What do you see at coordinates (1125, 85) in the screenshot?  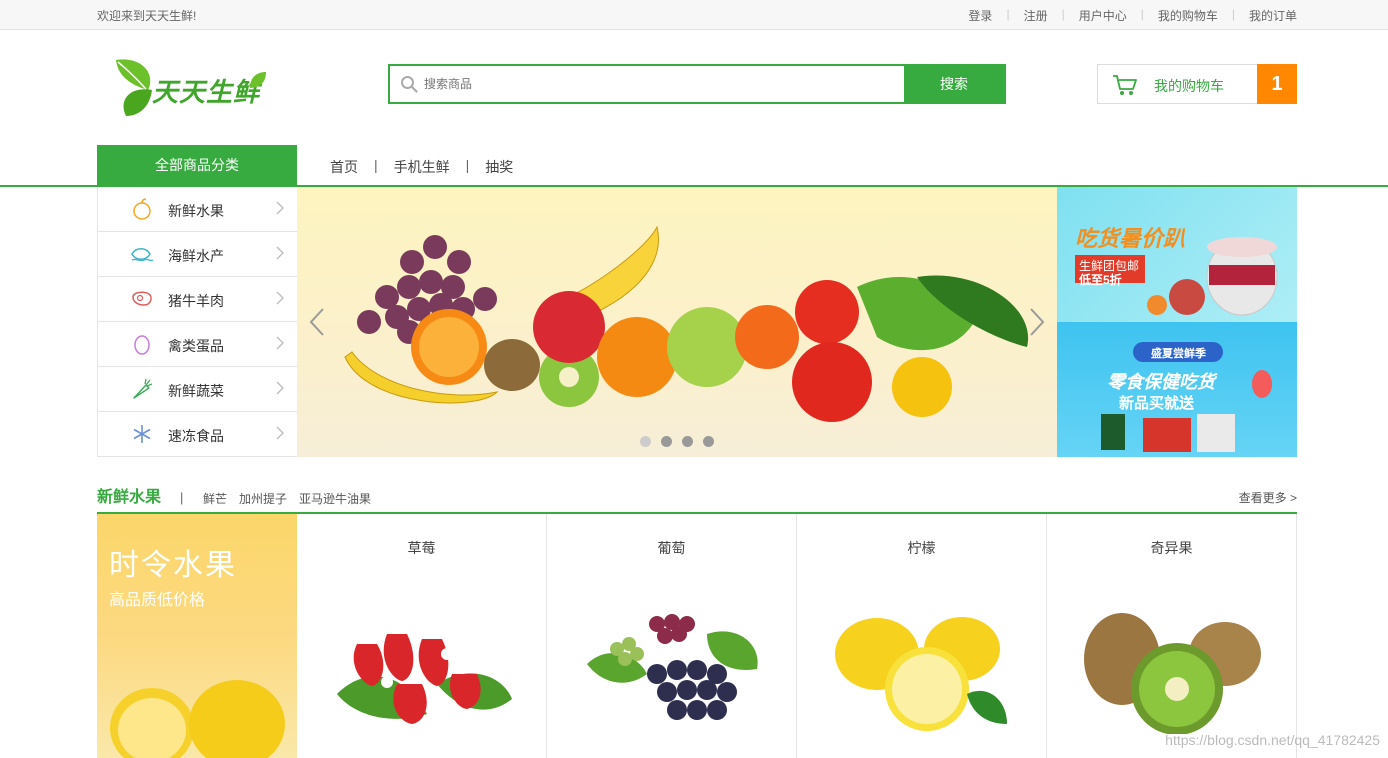 I see `cart-icon` at bounding box center [1125, 85].